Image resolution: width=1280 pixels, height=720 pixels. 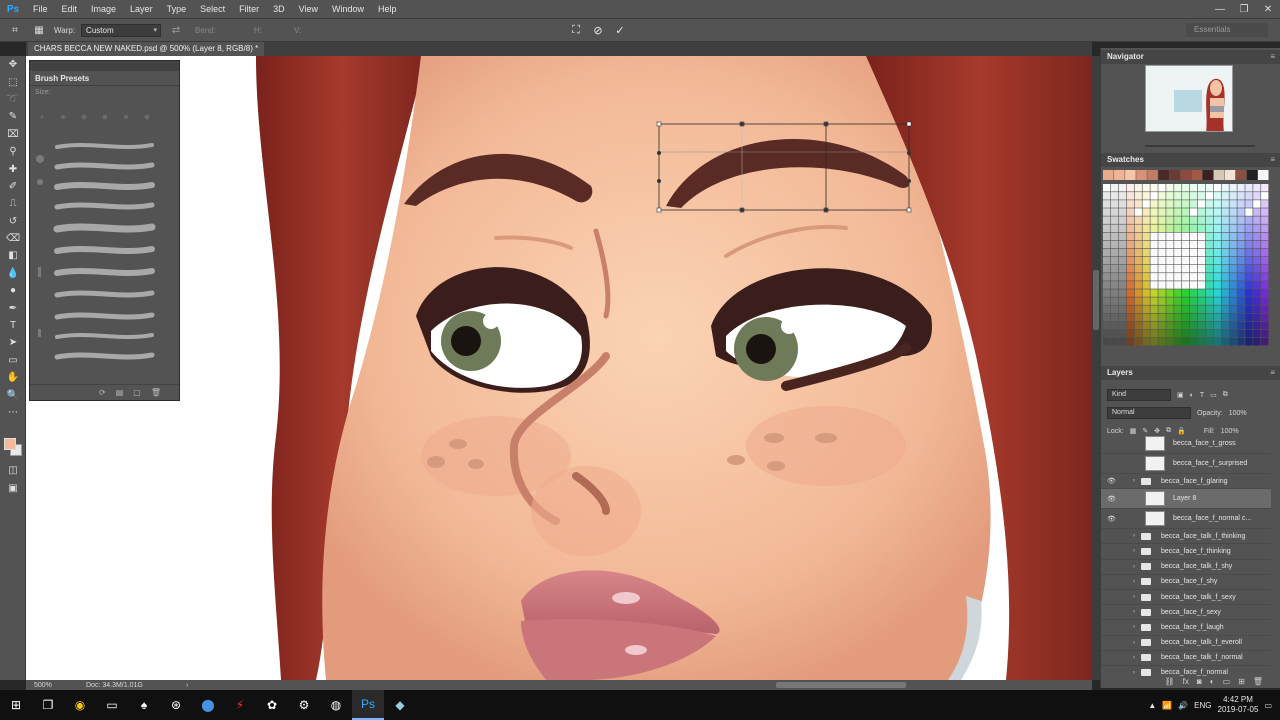 What do you see at coordinates (105, 244) in the screenshot?
I see `brush-stroke-list` at bounding box center [105, 244].